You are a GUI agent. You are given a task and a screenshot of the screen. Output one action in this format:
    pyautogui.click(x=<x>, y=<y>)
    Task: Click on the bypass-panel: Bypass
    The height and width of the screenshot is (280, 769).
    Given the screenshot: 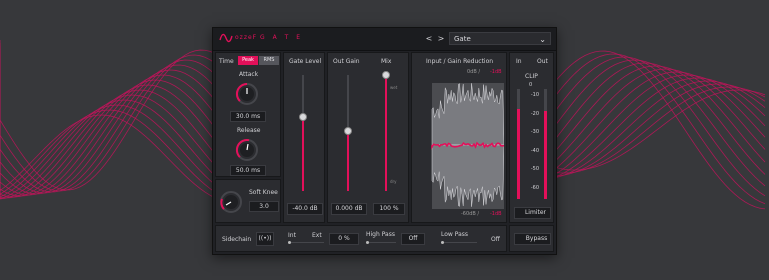 What is the action you would take?
    pyautogui.click(x=531, y=238)
    